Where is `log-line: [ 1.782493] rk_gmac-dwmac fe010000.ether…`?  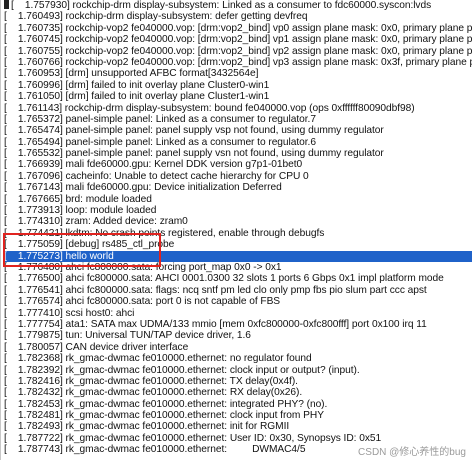
log-line: [ 1.782493] rk_gmac-dwmac fe010000.ether… is located at coordinates (147, 427).